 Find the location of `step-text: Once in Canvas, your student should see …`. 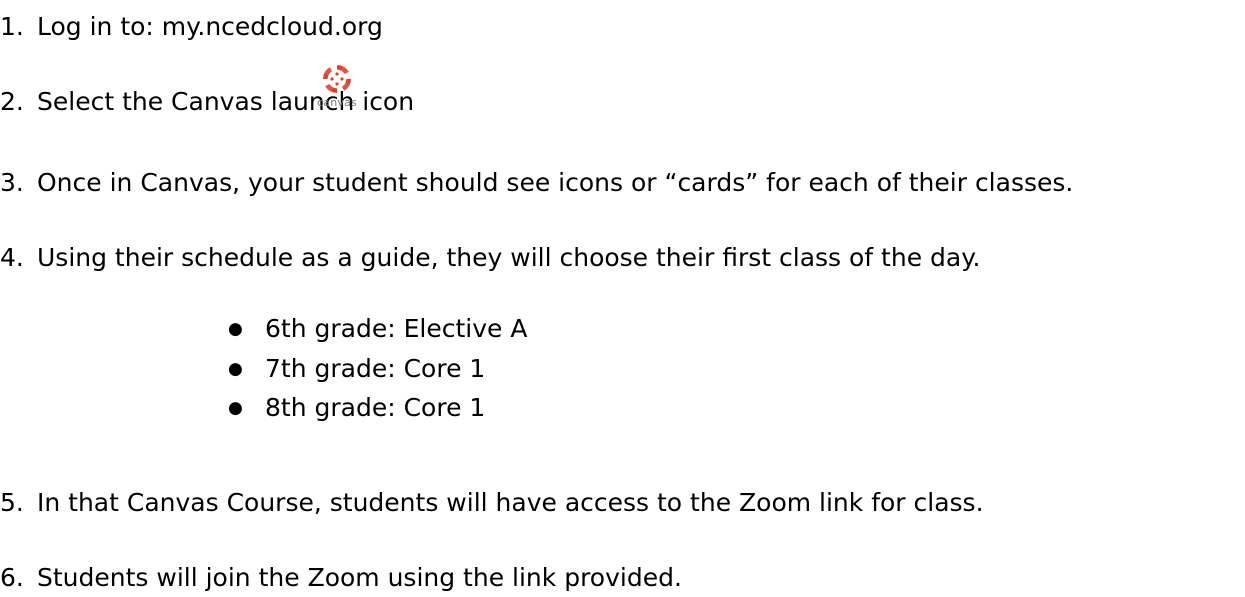

step-text: Once in Canvas, your student should see … is located at coordinates (555, 182).